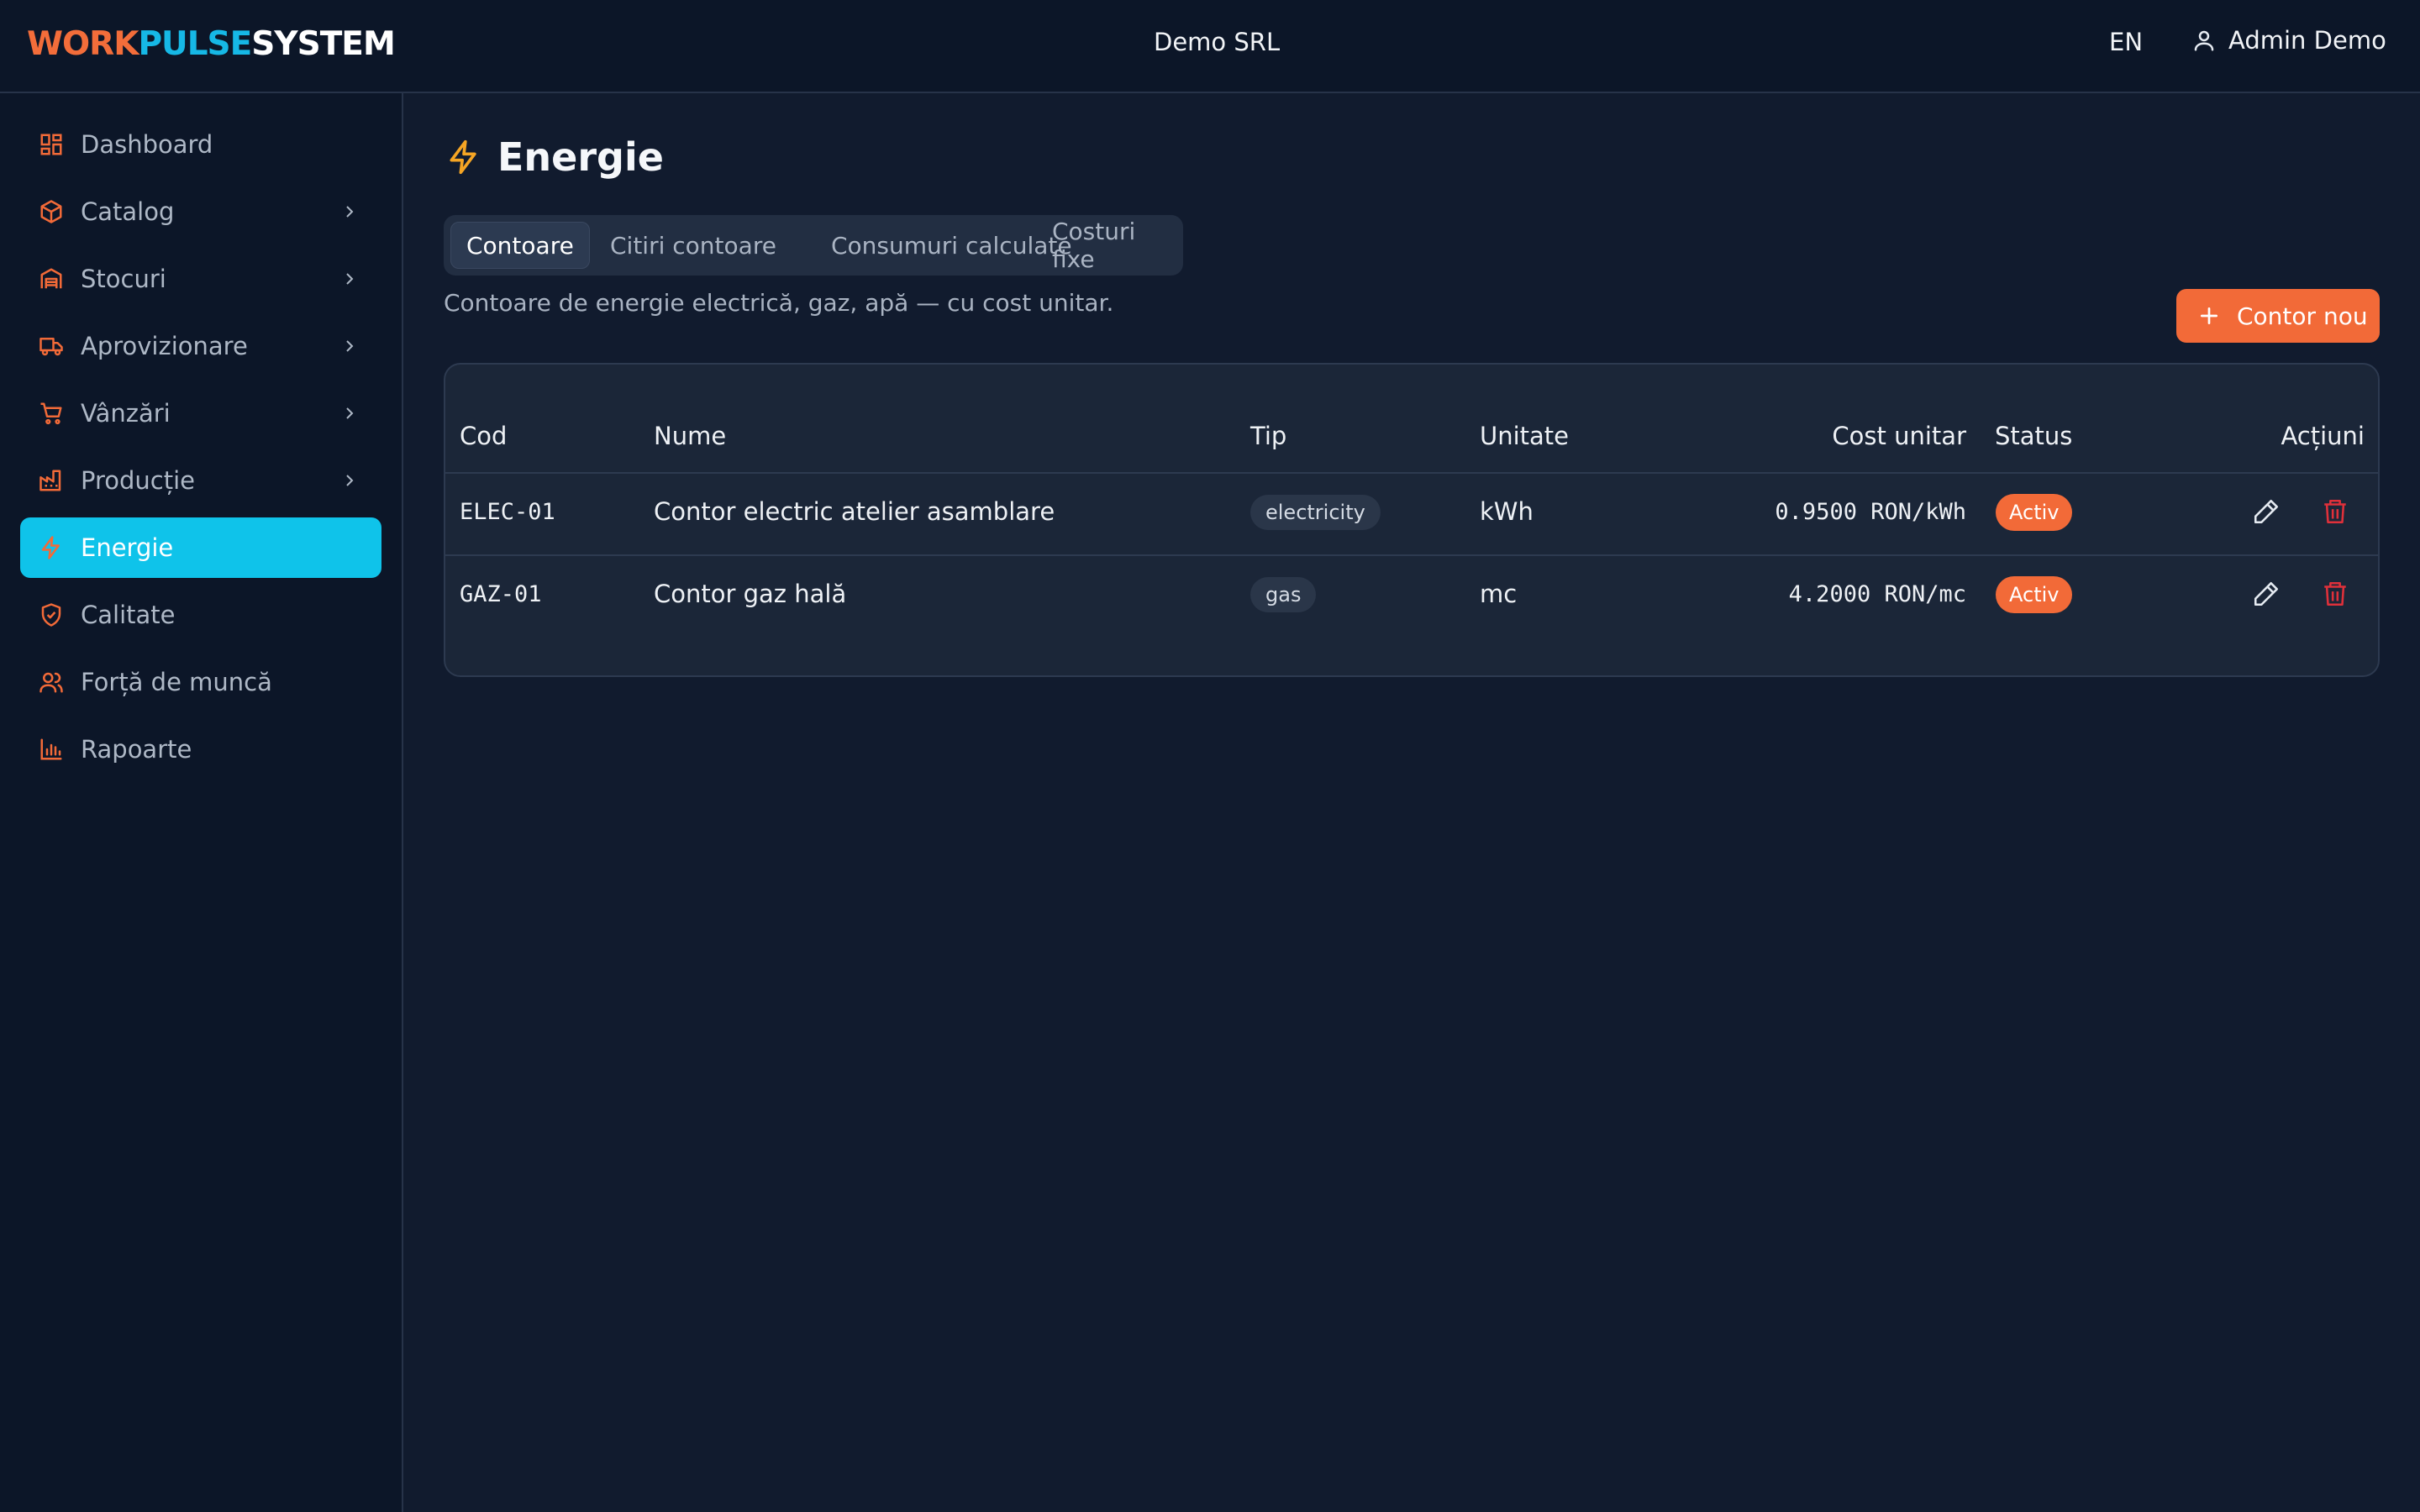 This screenshot has width=2420, height=1512. What do you see at coordinates (51, 749) in the screenshot?
I see `bar-chart-icon` at bounding box center [51, 749].